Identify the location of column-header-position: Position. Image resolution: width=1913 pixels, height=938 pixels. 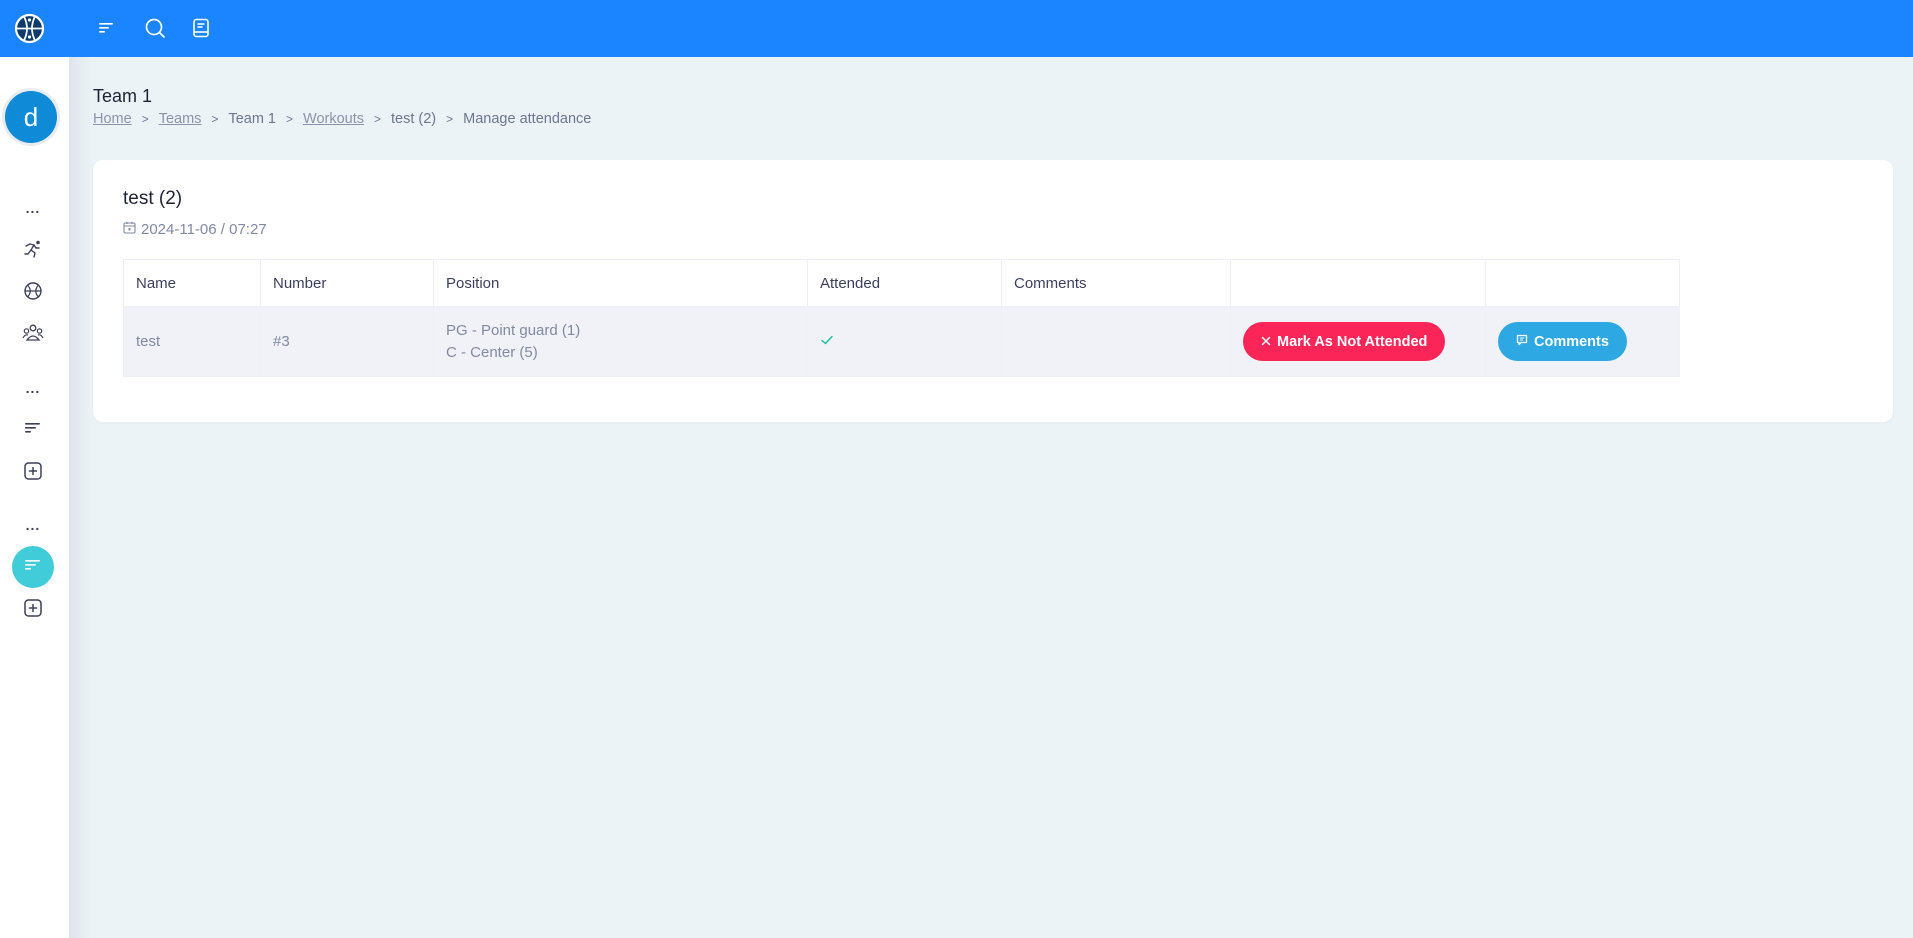
(620, 283).